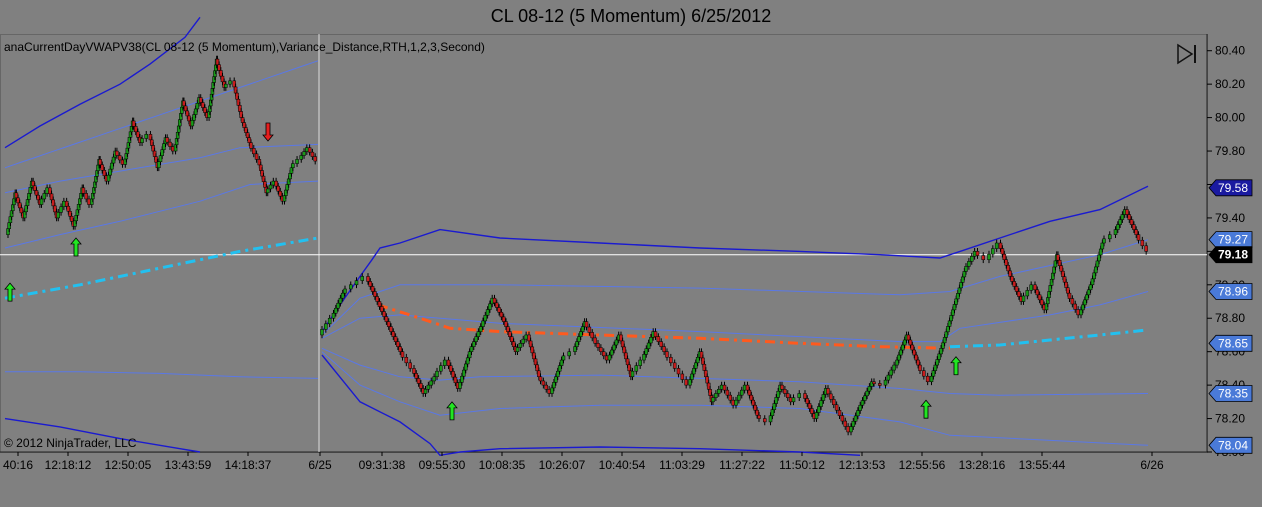  What do you see at coordinates (682, 465) in the screenshot?
I see `time-tick-label: 11:03:29` at bounding box center [682, 465].